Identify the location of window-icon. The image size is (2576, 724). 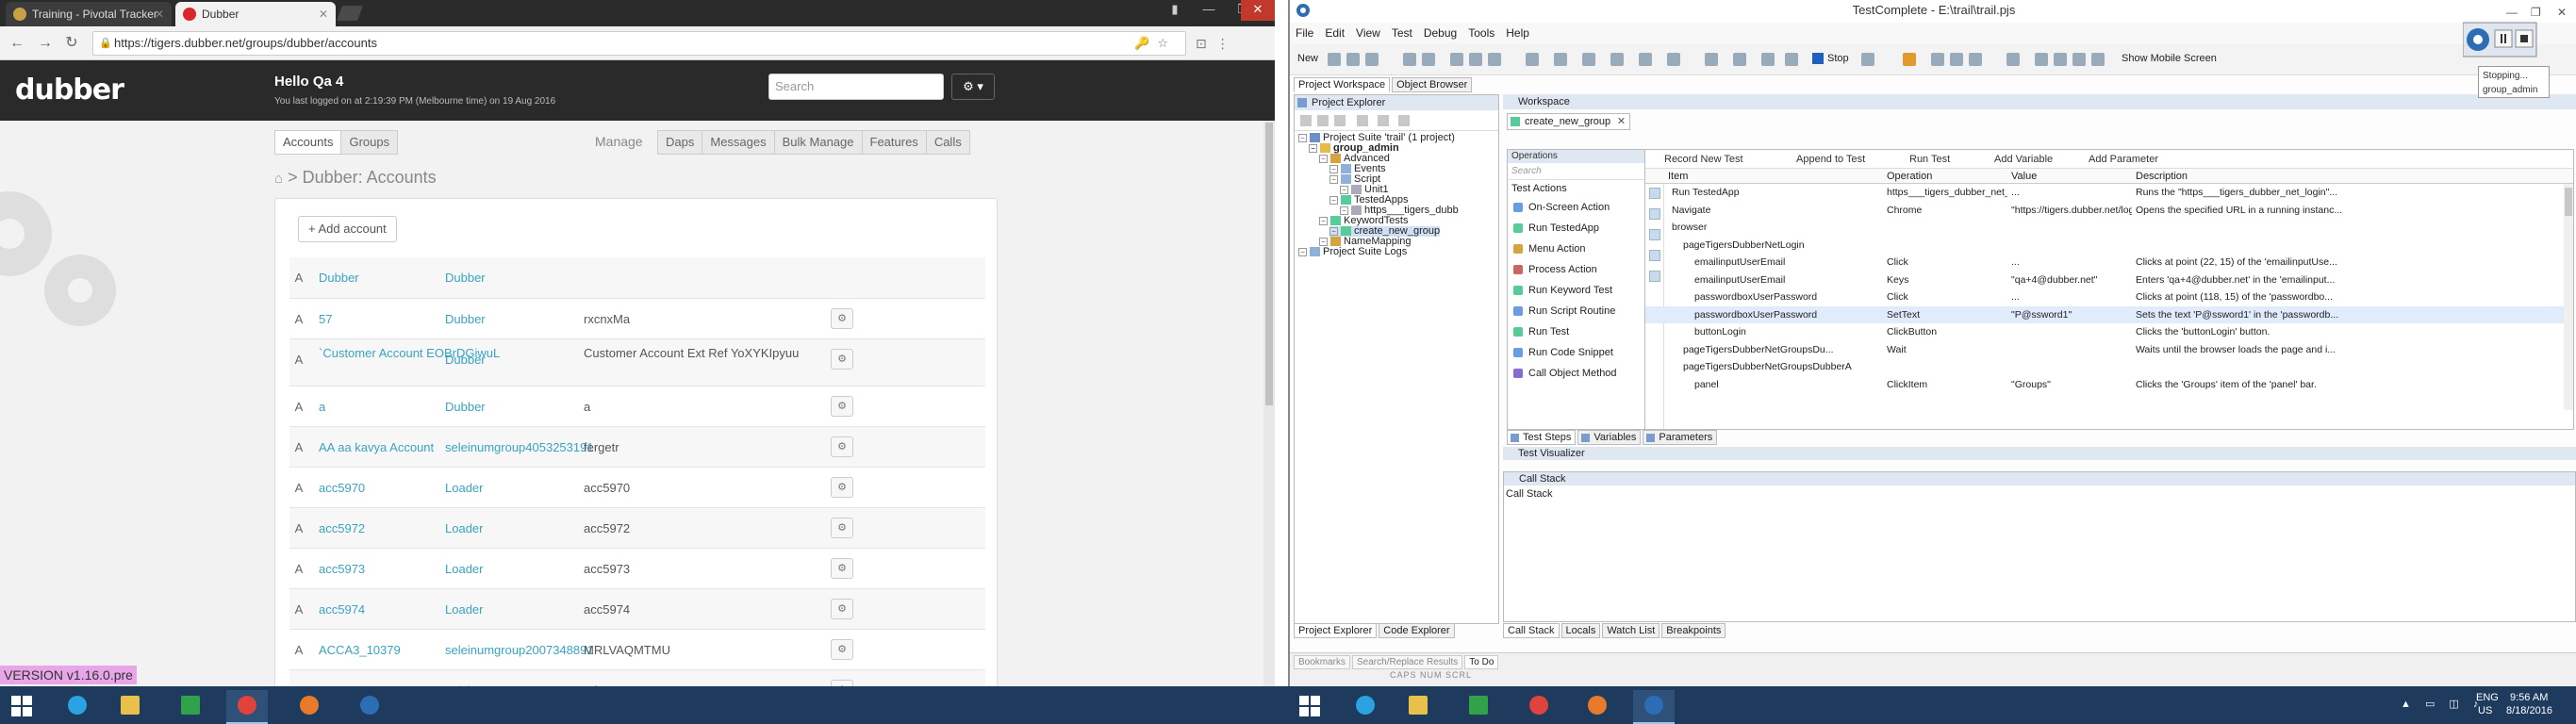
(2013, 59).